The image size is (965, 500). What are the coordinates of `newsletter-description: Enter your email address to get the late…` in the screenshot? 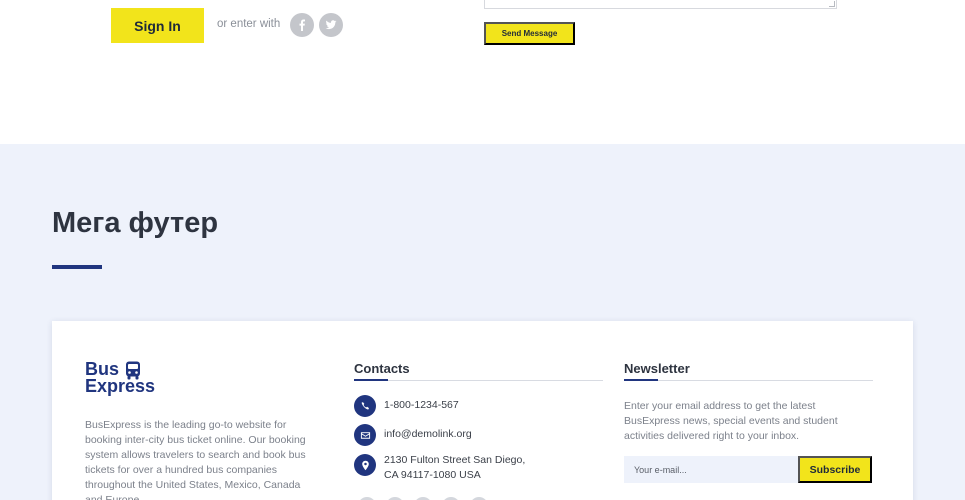 It's located at (731, 421).